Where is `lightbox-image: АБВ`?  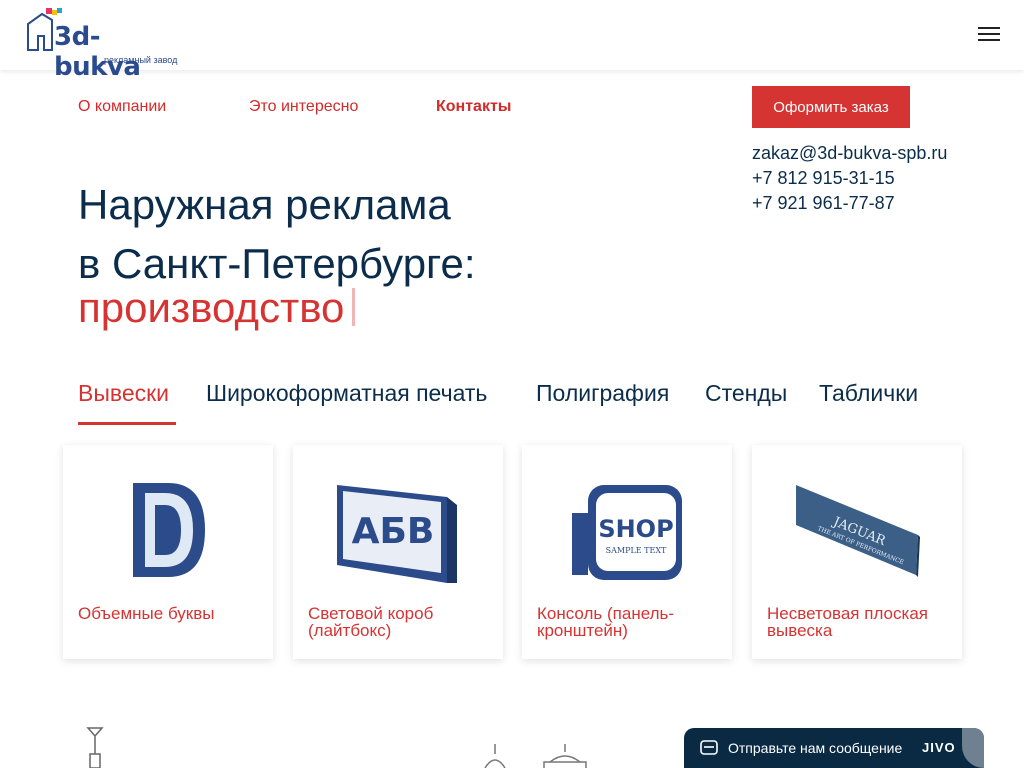 lightbox-image: АБВ is located at coordinates (397, 534).